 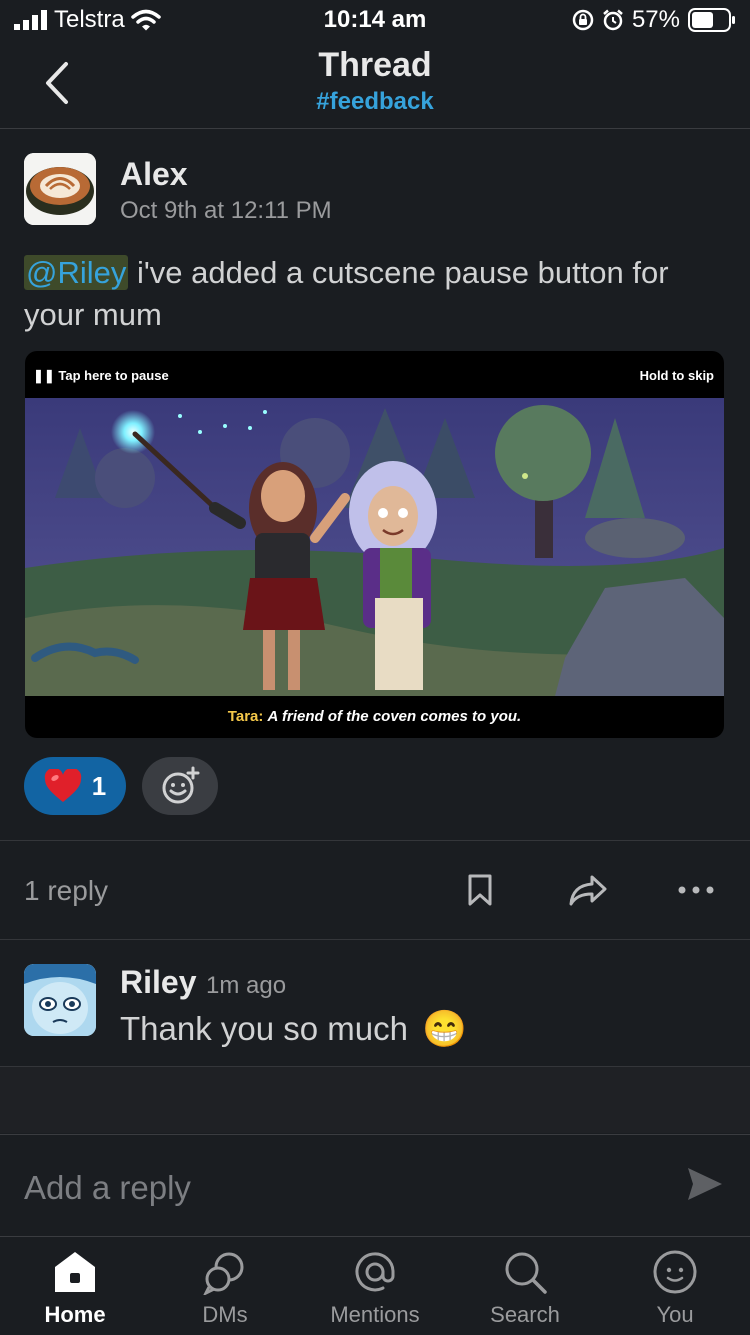 I want to click on more-options-icon, so click(x=696, y=890).